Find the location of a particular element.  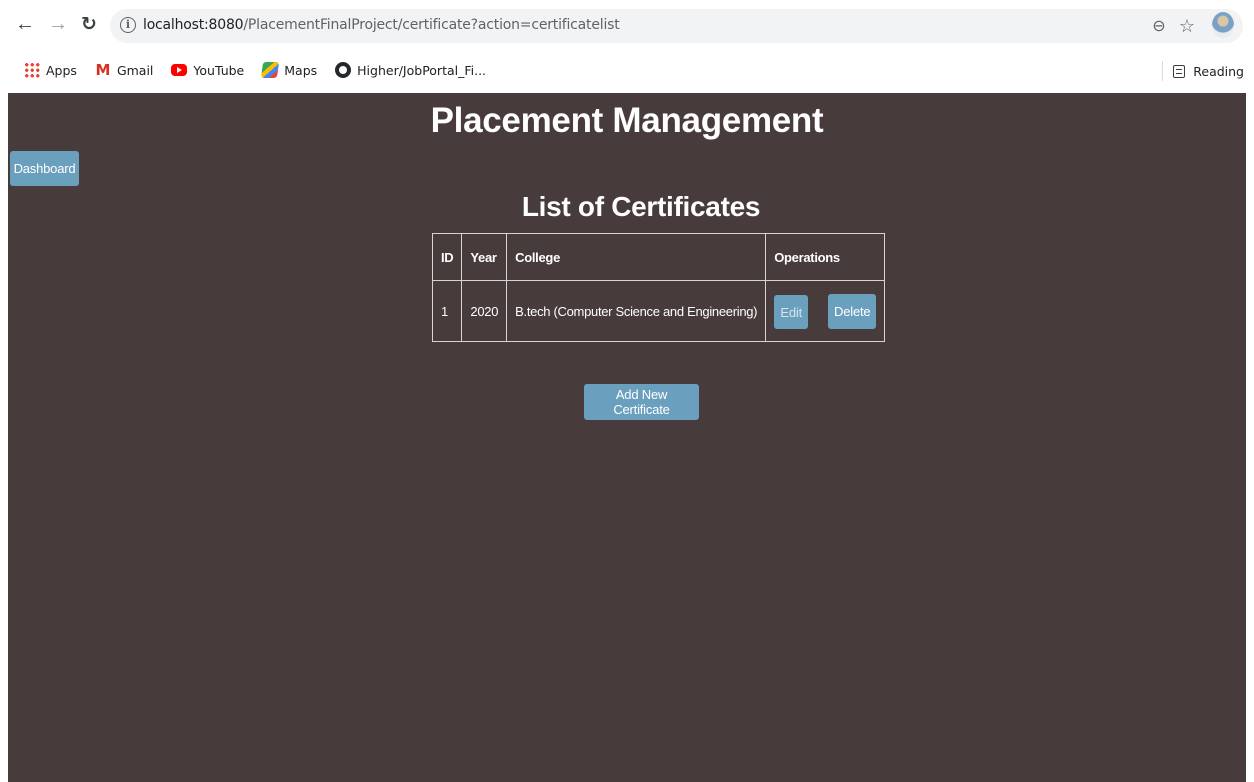

column-header-college: College is located at coordinates (636, 257).